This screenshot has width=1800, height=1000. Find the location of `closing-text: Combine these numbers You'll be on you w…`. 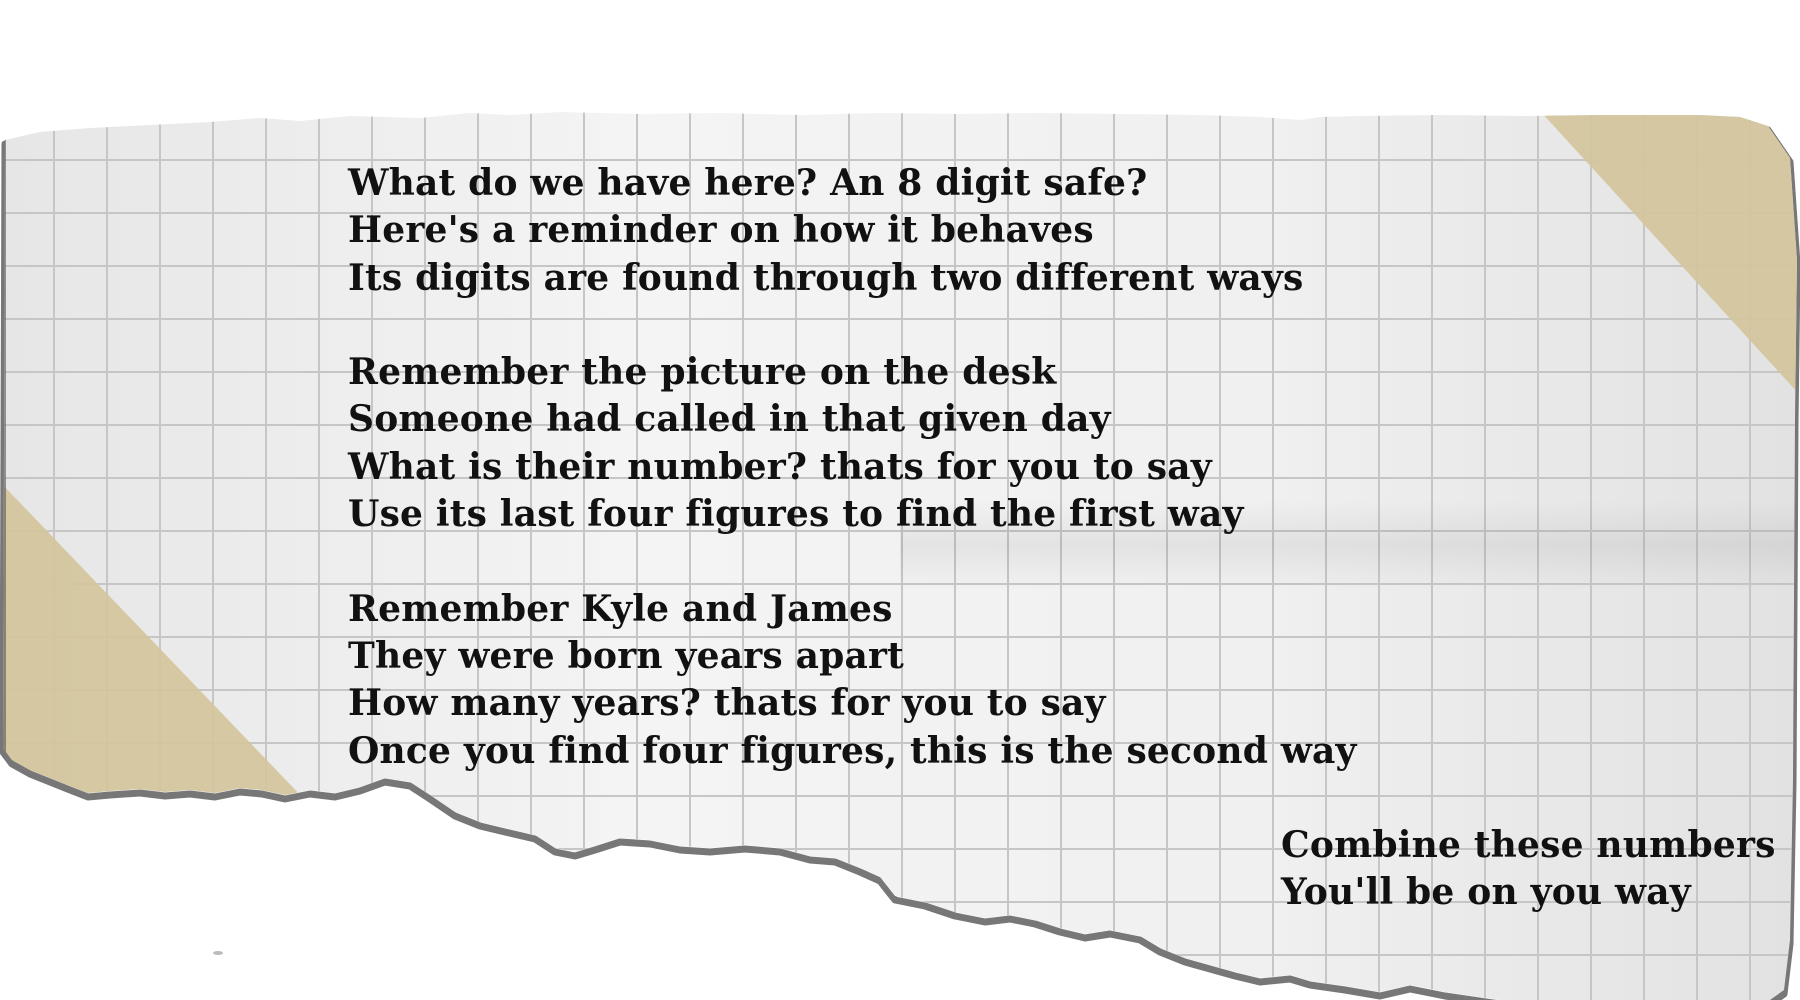

closing-text: Combine these numbers You'll be on you w… is located at coordinates (1528, 869).